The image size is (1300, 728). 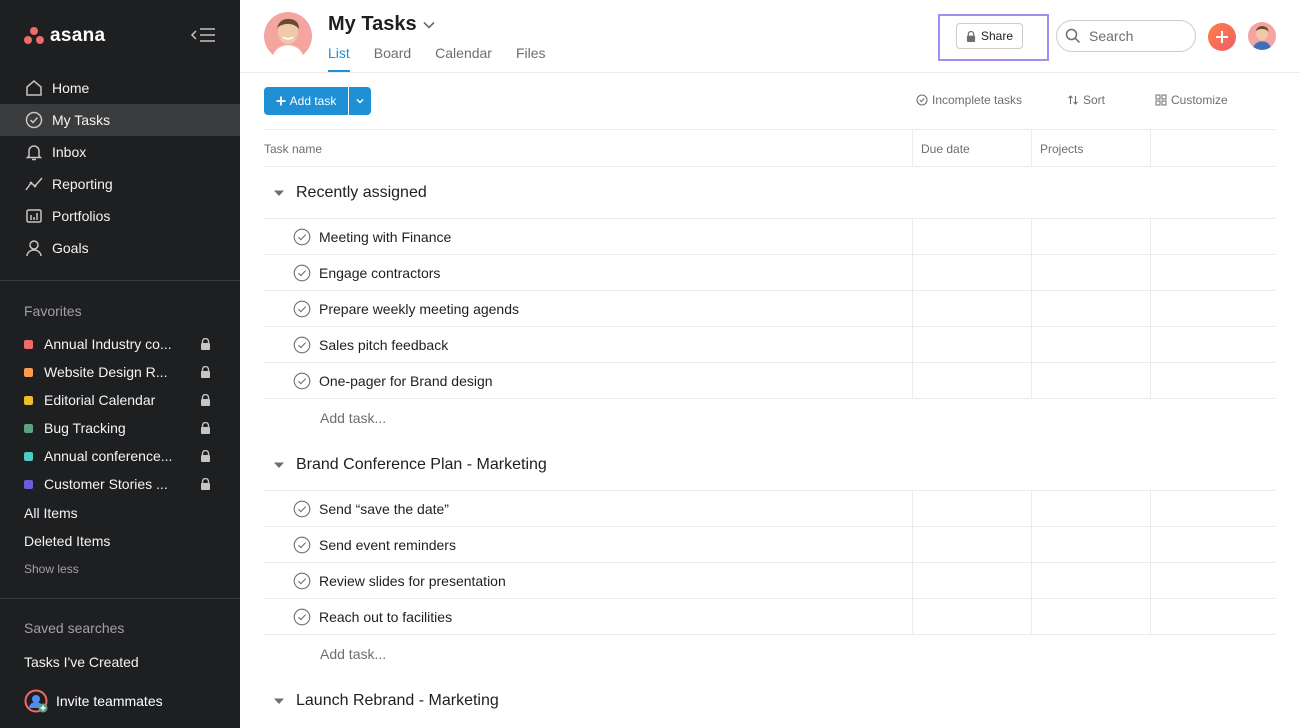 I want to click on table-row: Send “save the date”, so click(x=770, y=509).